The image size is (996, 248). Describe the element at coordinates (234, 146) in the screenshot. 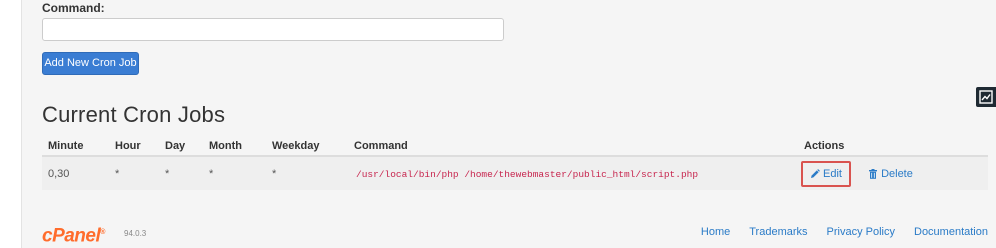

I see `header-month: Month` at that location.